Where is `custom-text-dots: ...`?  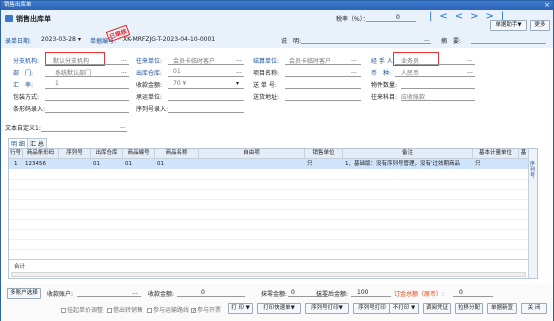
custom-text-dots: ... is located at coordinates (123, 126).